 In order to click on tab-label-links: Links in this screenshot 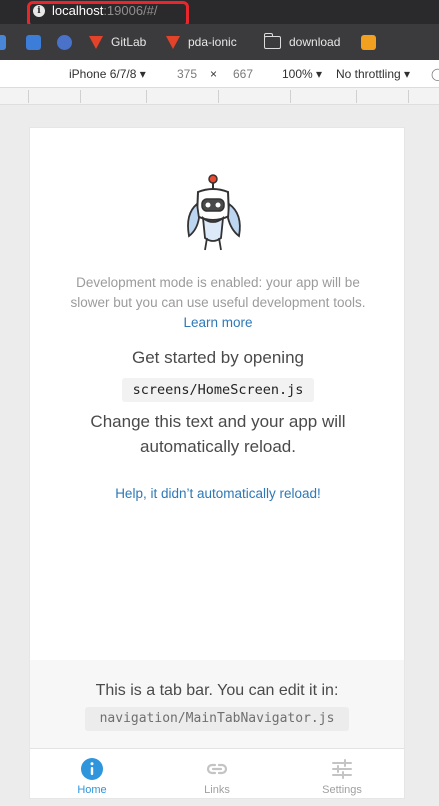, I will do `click(217, 790)`.